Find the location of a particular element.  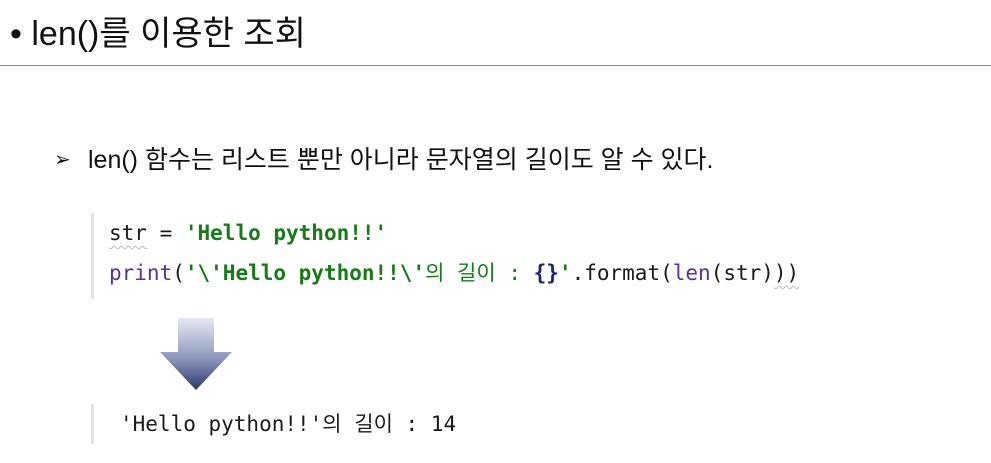

output-text: 'Hello python!!'의 길이 : 14 is located at coordinates (288, 424).